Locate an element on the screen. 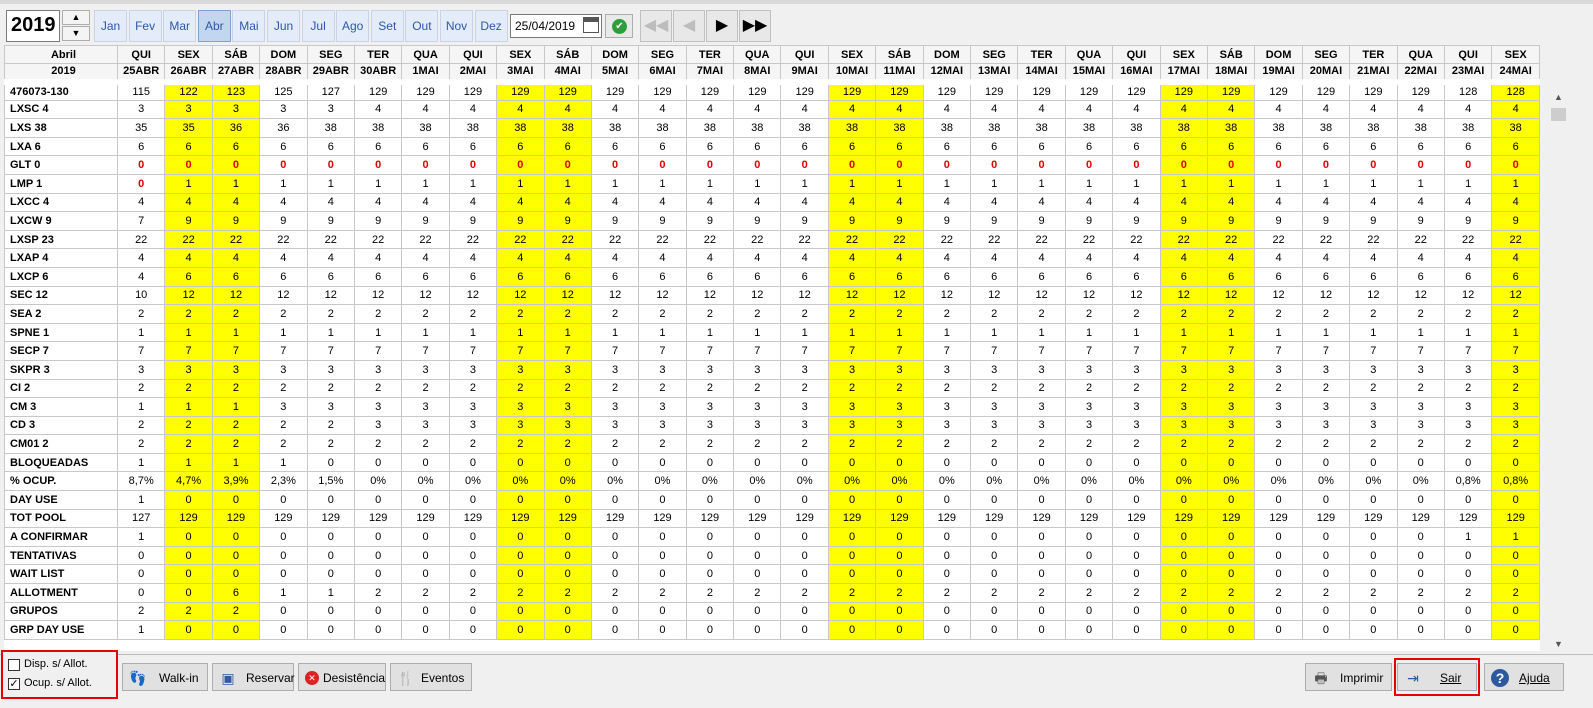 The height and width of the screenshot is (708, 1593). grid-cell: GRUPOS is located at coordinates (61, 611).